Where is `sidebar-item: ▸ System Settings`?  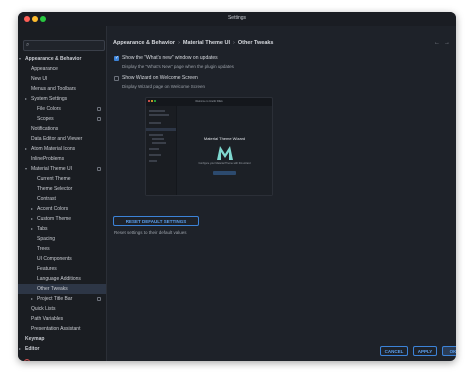 sidebar-item: ▸ System Settings is located at coordinates (62, 99).